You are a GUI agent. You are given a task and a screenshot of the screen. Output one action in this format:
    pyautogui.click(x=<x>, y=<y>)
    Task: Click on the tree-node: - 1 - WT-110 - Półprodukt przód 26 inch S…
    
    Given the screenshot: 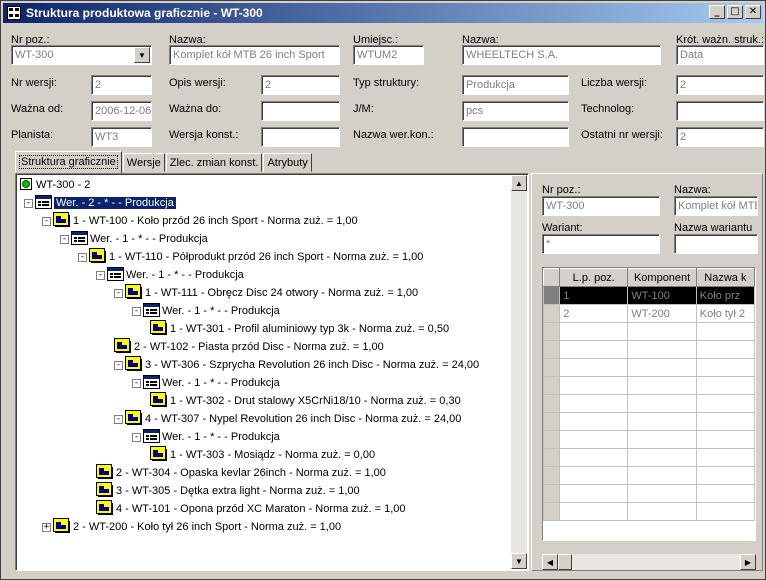 What is the action you would take?
    pyautogui.click(x=250, y=257)
    